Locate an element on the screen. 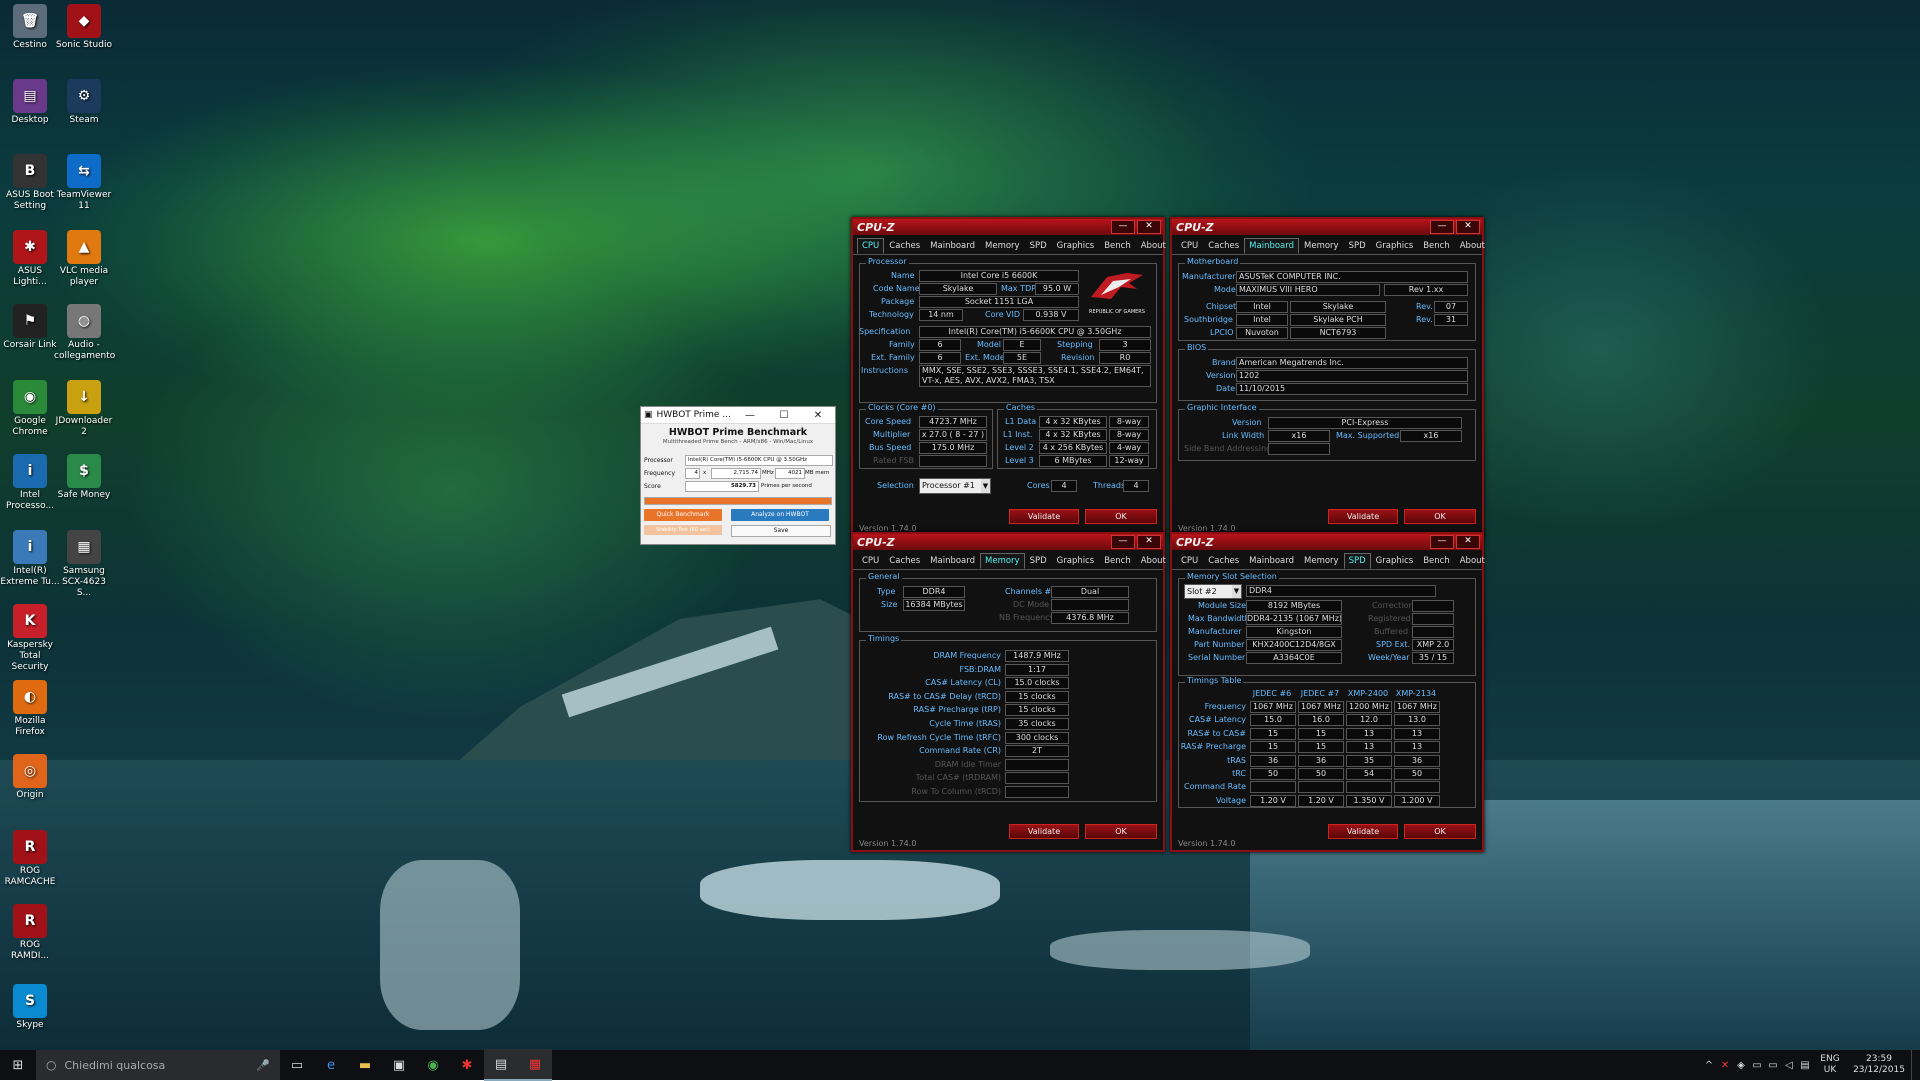 Image resolution: width=1920 pixels, height=1081 pixels. memory-field: 4021 is located at coordinates (790, 473).